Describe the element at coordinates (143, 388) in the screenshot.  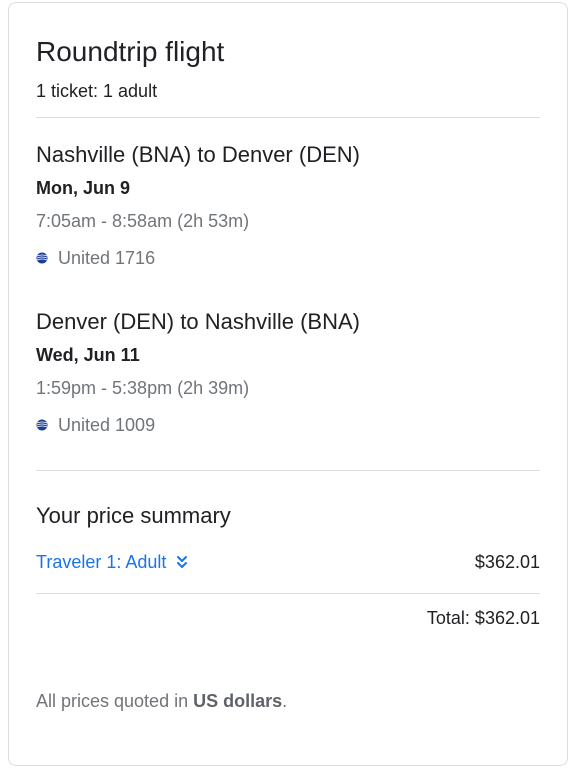
I see `return-times: 1:59pm - 5:38pm (2h 39m)` at that location.